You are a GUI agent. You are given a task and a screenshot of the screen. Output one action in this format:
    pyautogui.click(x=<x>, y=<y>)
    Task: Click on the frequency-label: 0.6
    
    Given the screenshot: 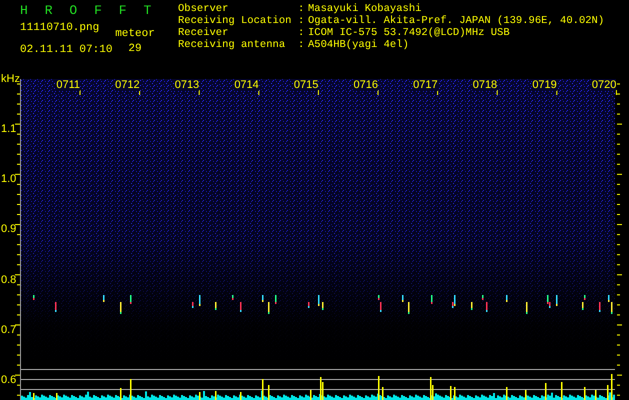 What is the action you would take?
    pyautogui.click(x=8, y=380)
    